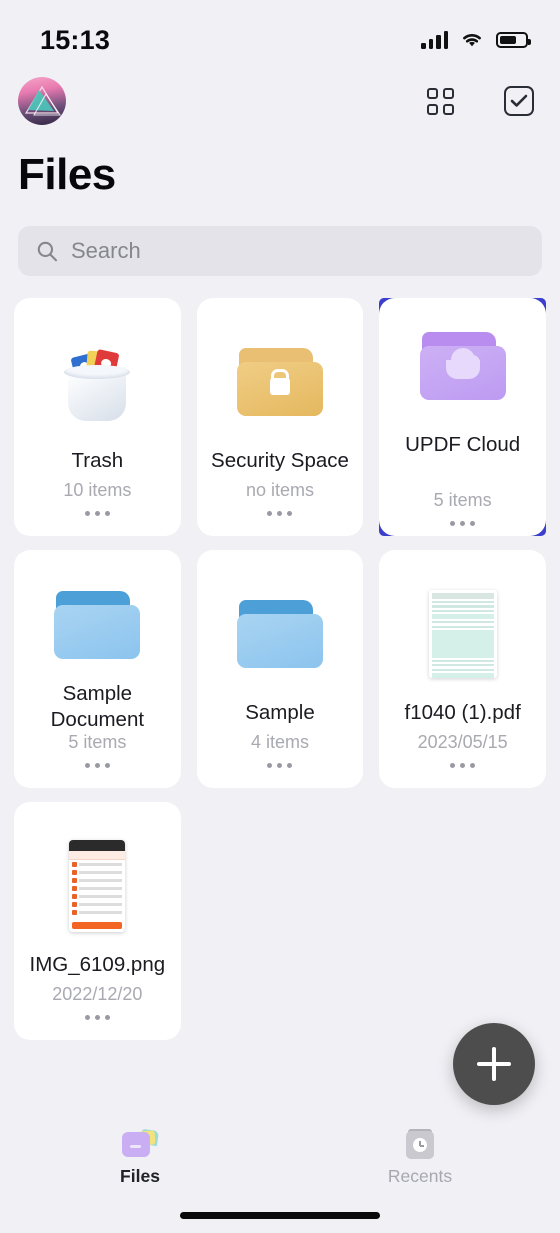  I want to click on card-body: Security Space no items, so click(280, 420).